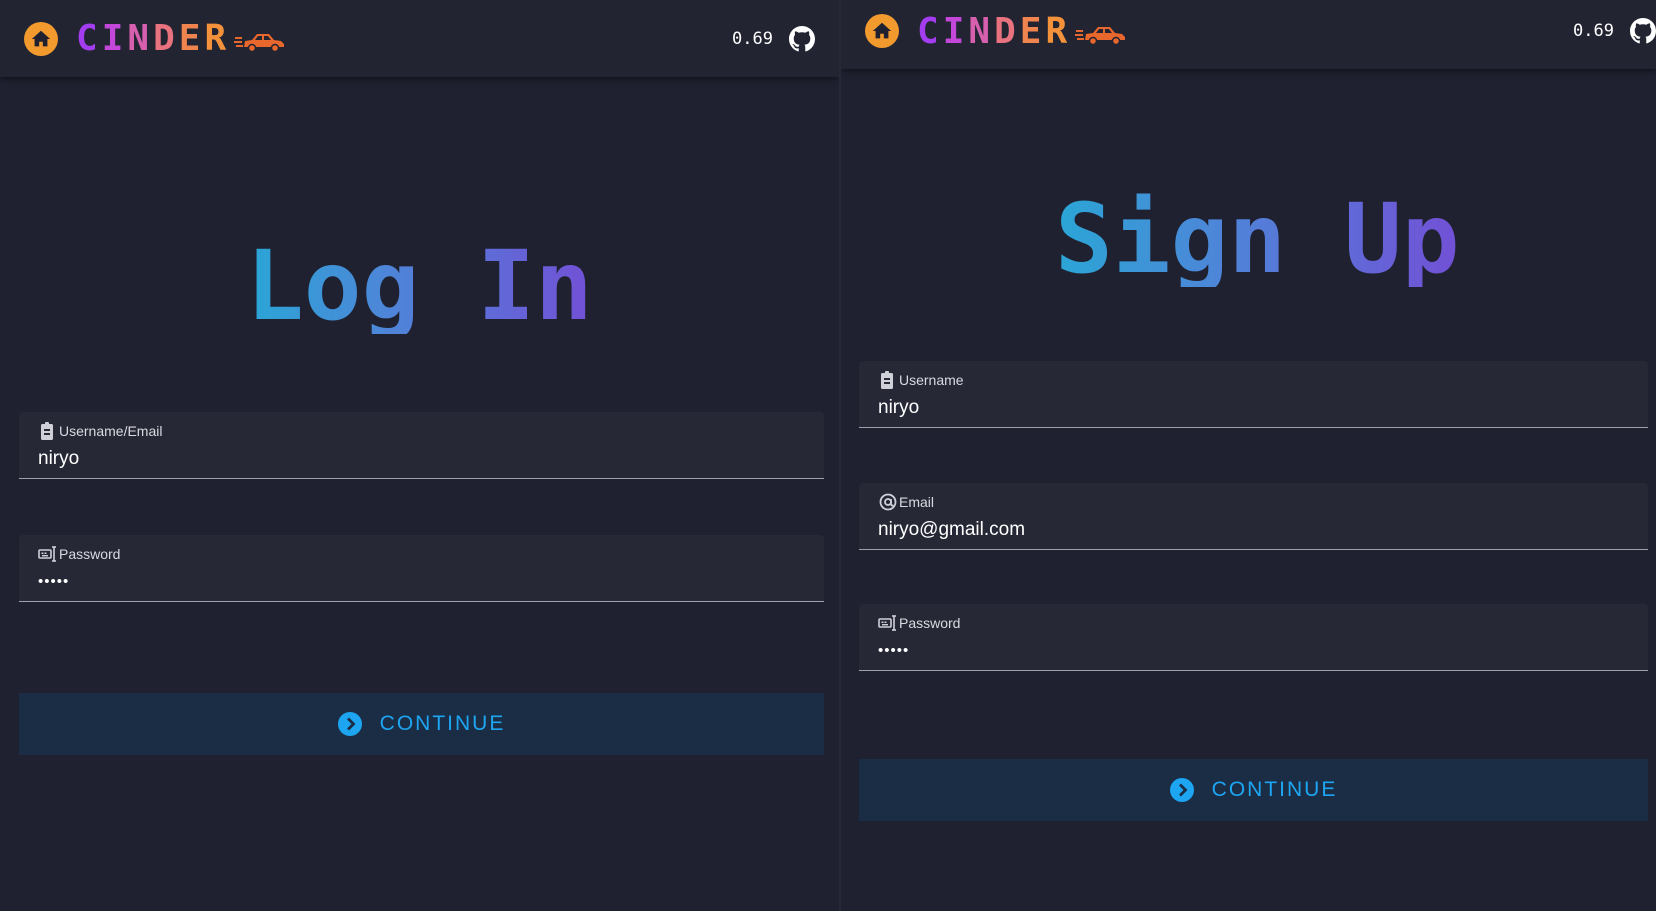 The width and height of the screenshot is (1656, 911). Describe the element at coordinates (421, 445) in the screenshot. I see `username-email-field: Username/Email niryo` at that location.